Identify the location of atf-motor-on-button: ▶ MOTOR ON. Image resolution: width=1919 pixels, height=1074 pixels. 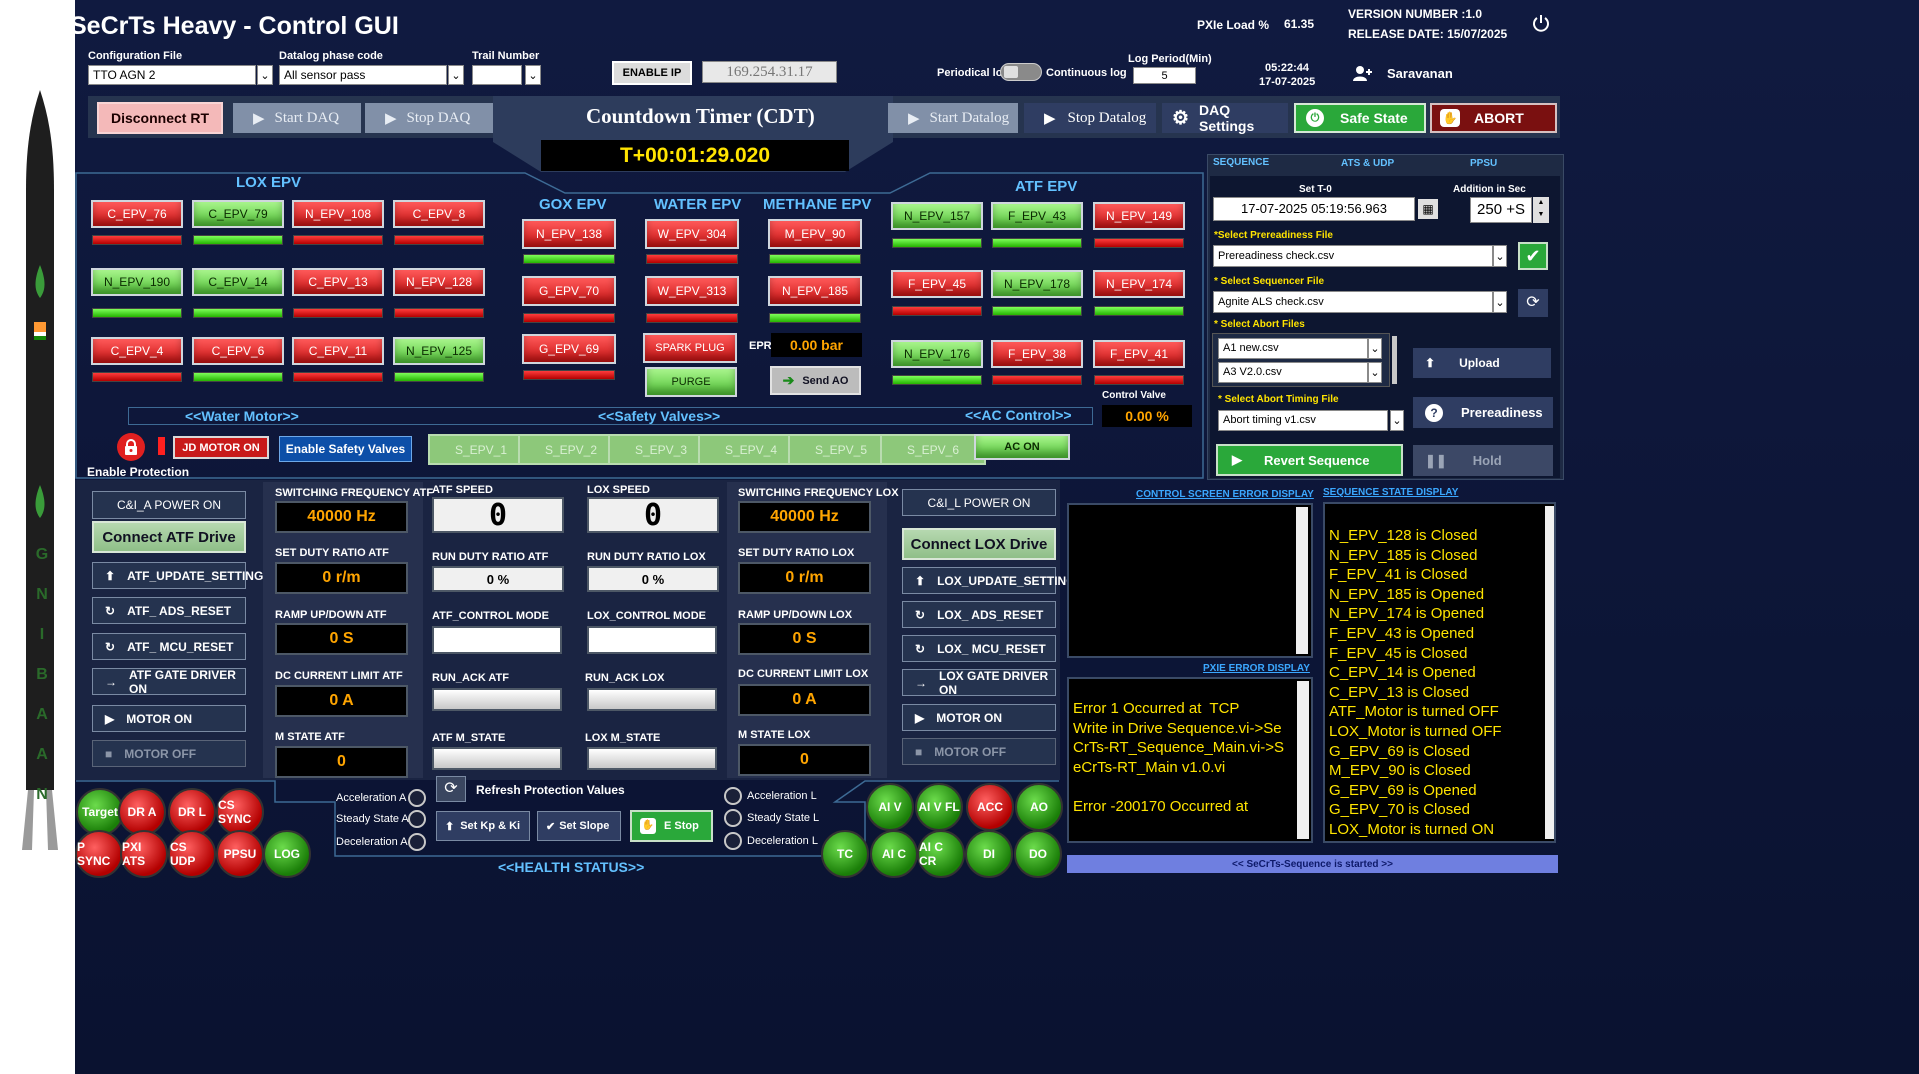
(169, 718).